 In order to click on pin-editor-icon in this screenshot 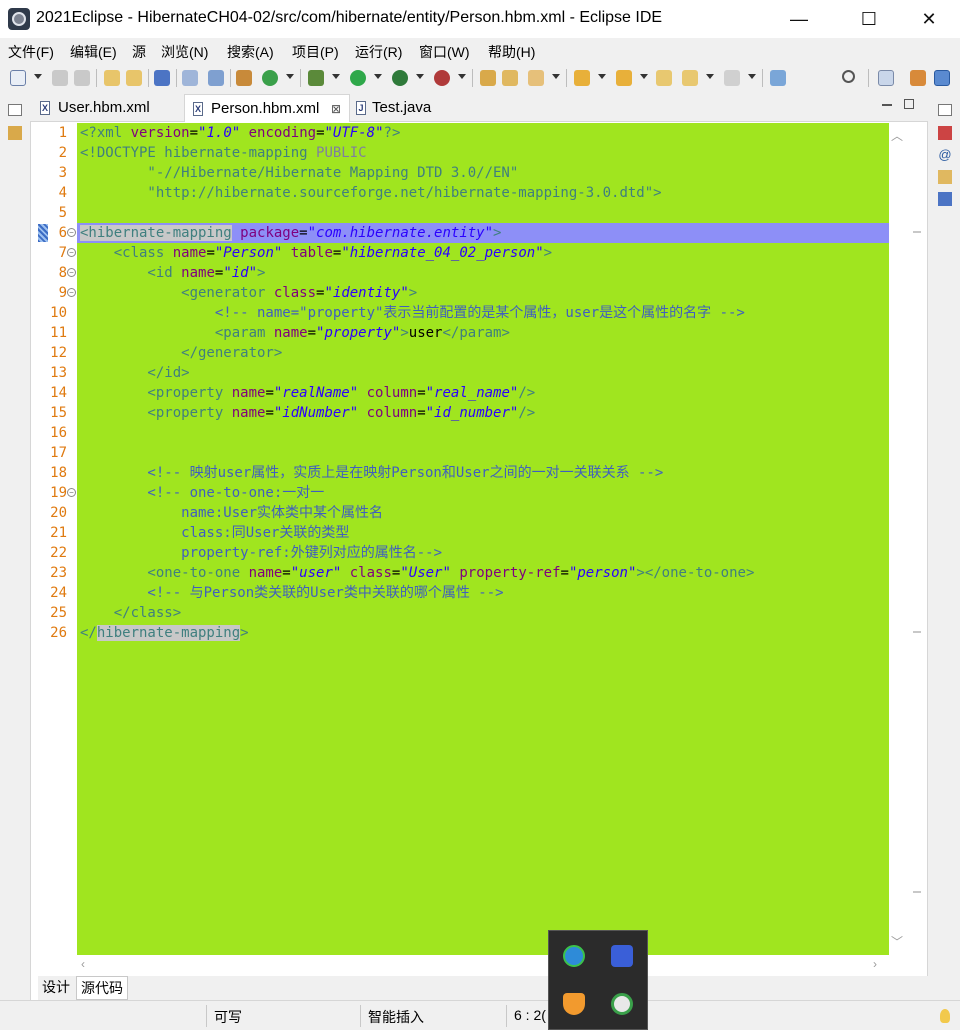, I will do `click(778, 78)`.